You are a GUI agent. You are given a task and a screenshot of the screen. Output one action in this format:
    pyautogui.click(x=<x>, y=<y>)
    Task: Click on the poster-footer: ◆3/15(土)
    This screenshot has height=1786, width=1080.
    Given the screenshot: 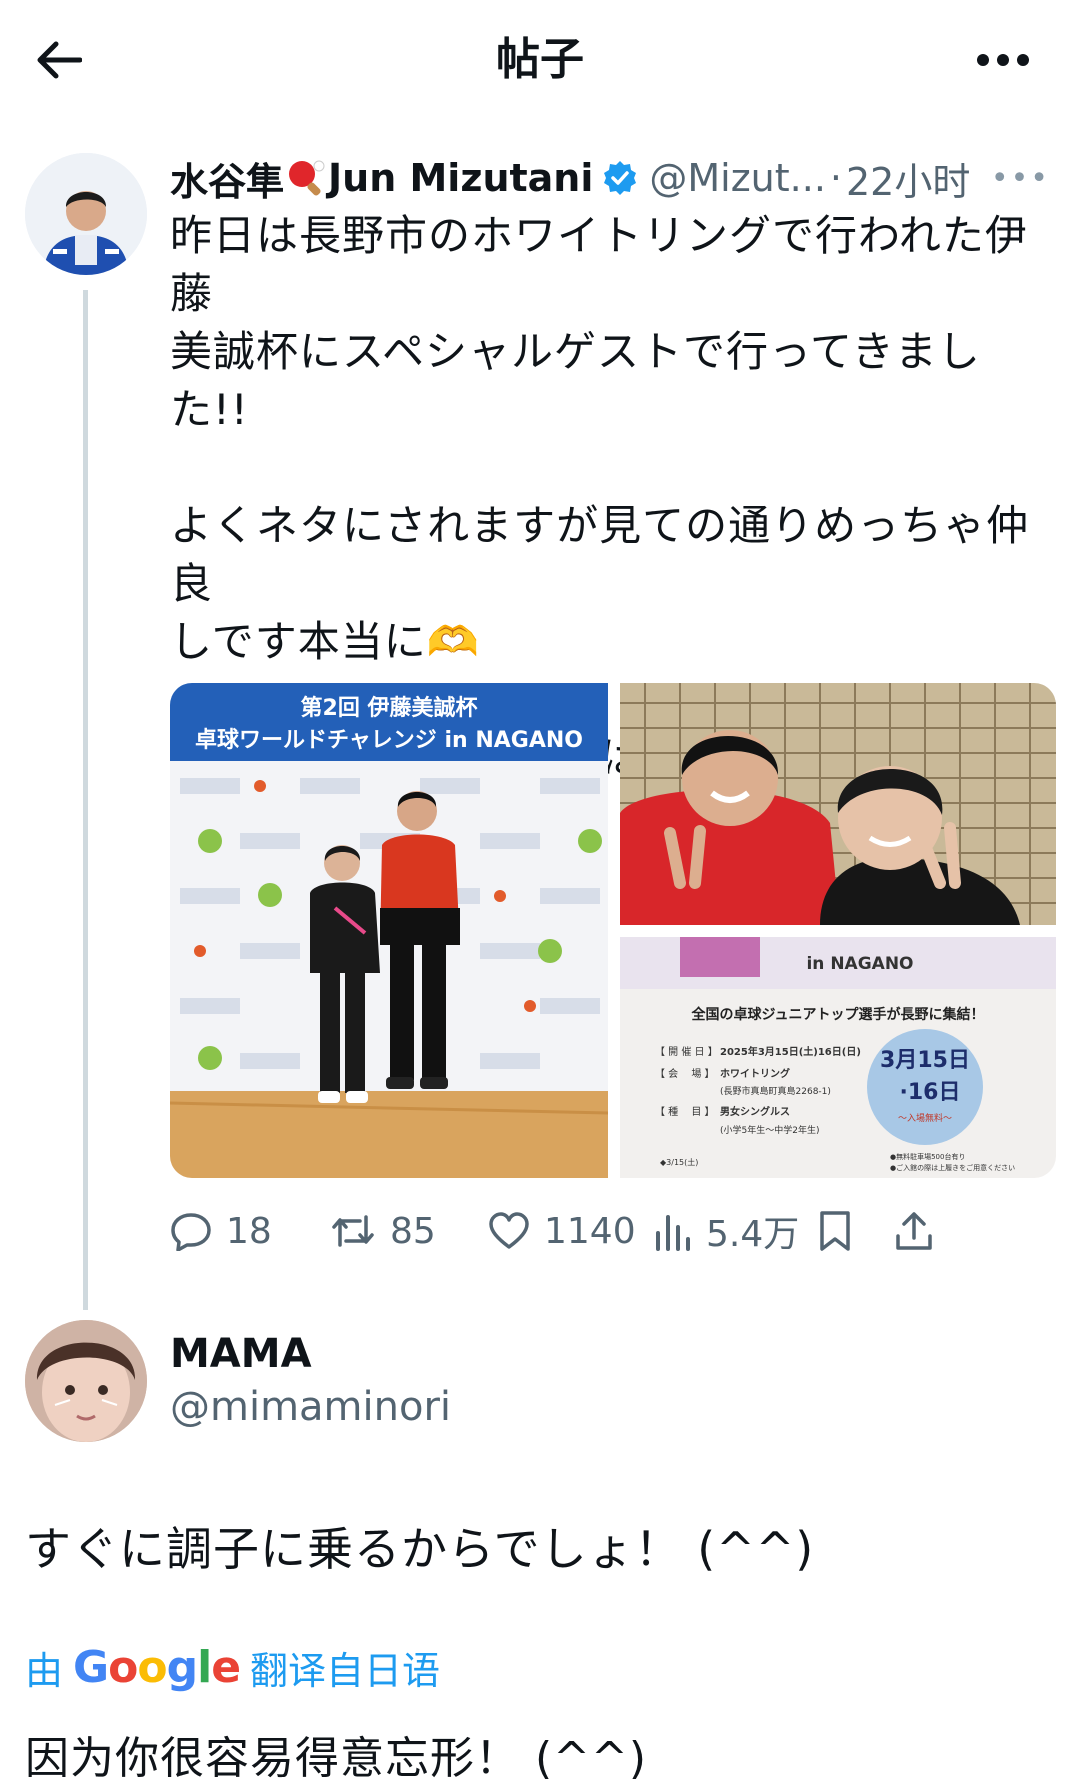 What is the action you would take?
    pyautogui.click(x=679, y=1162)
    